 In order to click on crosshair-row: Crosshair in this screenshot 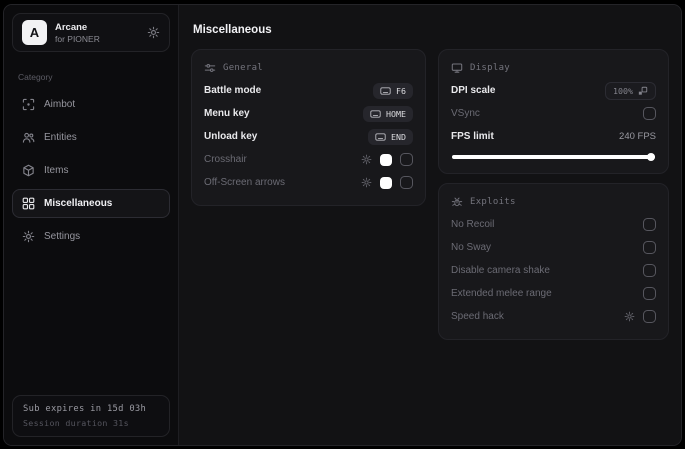, I will do `click(308, 159)`.